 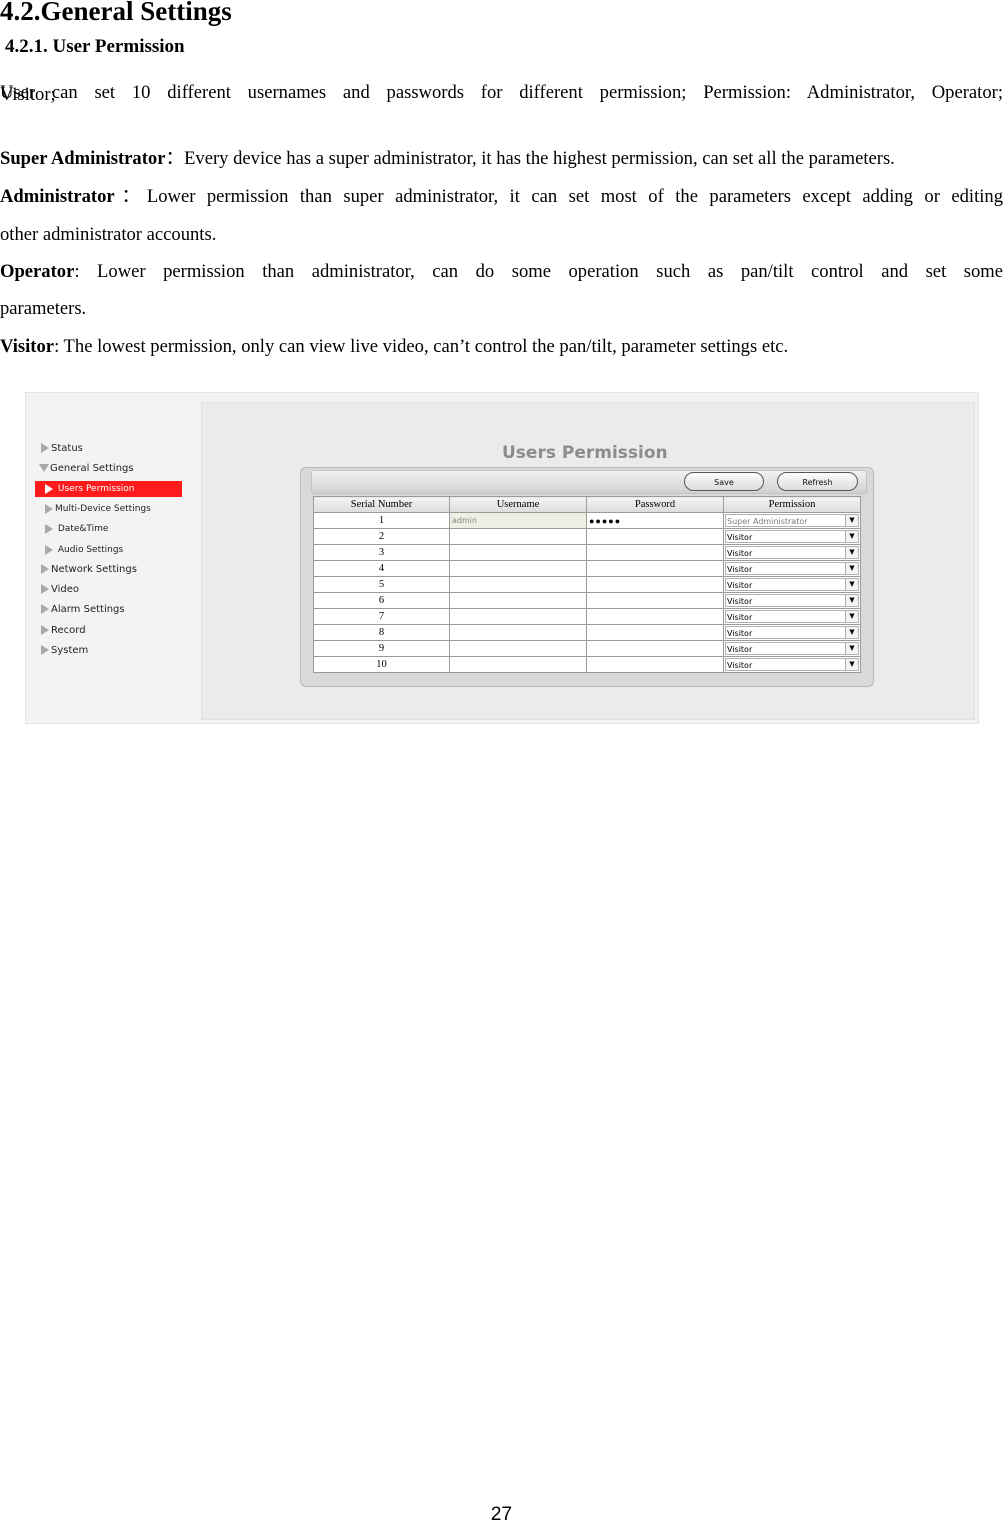 I want to click on triangle-down-icon, so click(x=44, y=468).